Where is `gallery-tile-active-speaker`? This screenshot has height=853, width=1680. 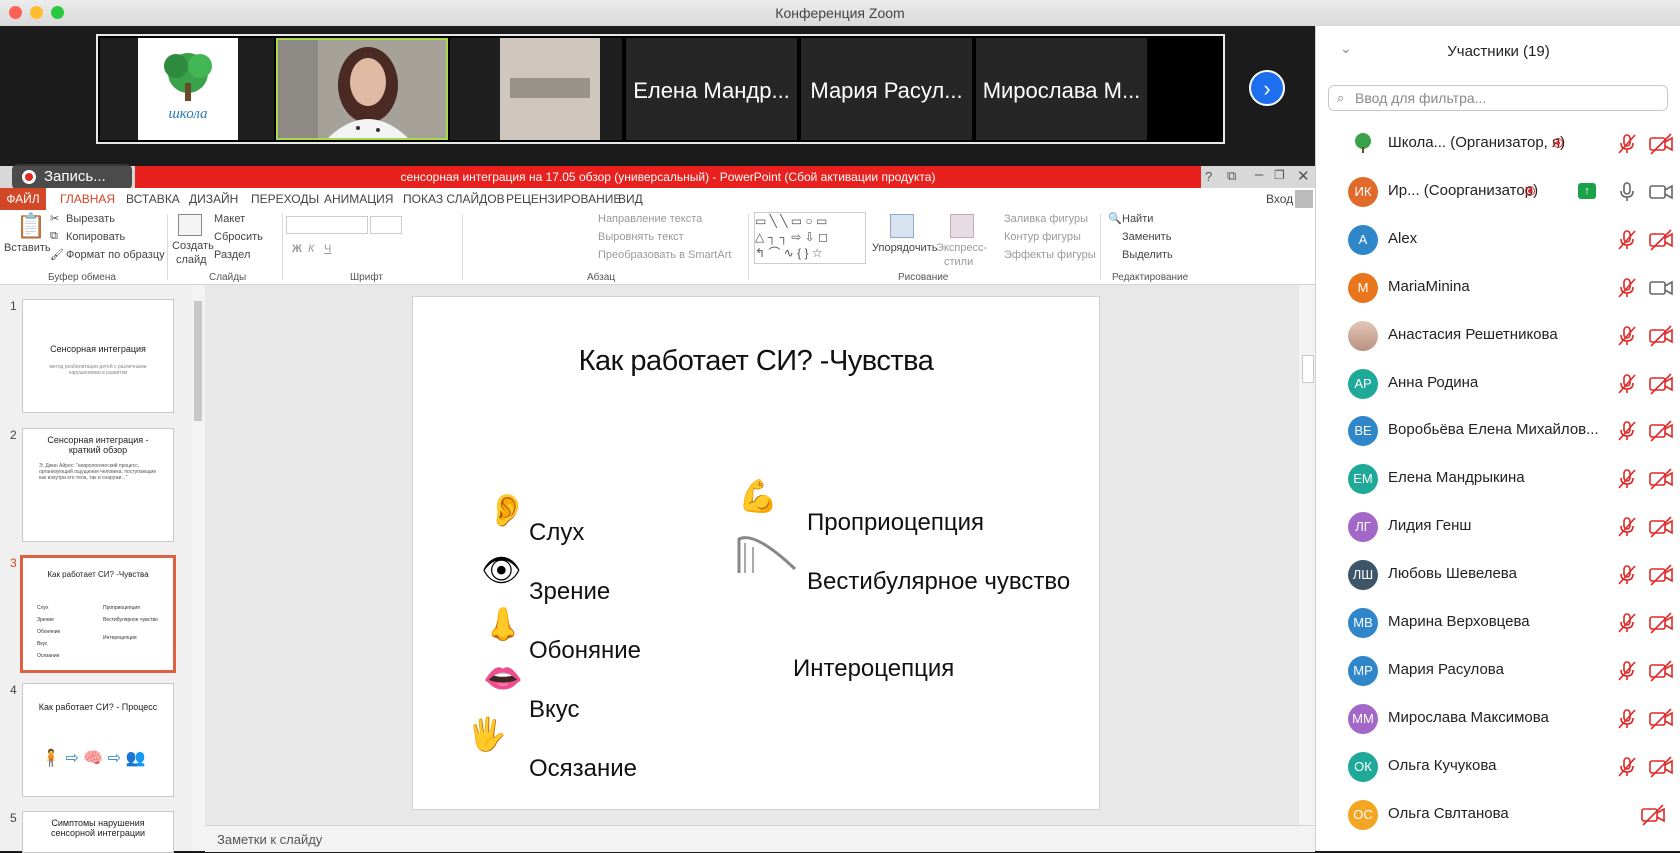
gallery-tile-active-speaker is located at coordinates (362, 89).